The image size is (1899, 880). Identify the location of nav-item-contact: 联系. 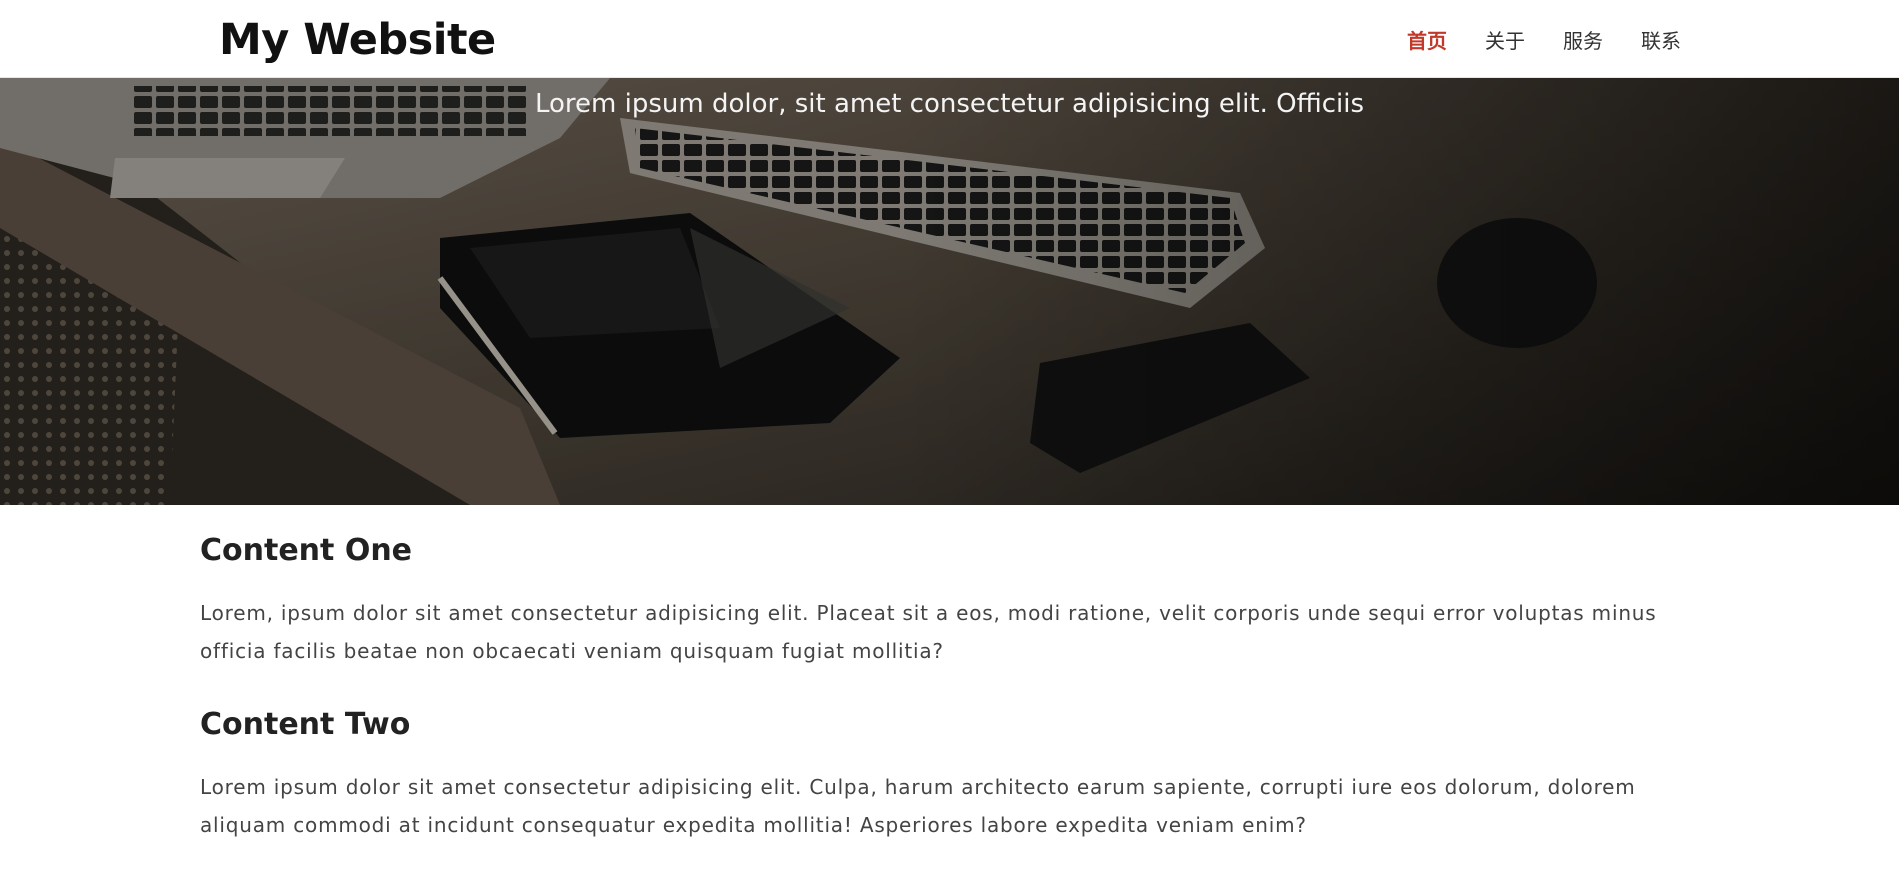
(1661, 41).